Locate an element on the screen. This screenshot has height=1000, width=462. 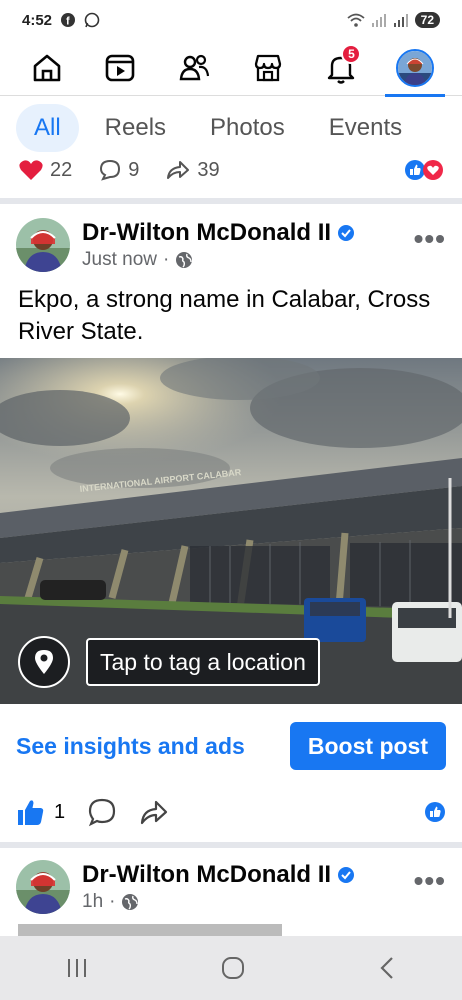
top-nav: 5 is located at coordinates (231, 68).